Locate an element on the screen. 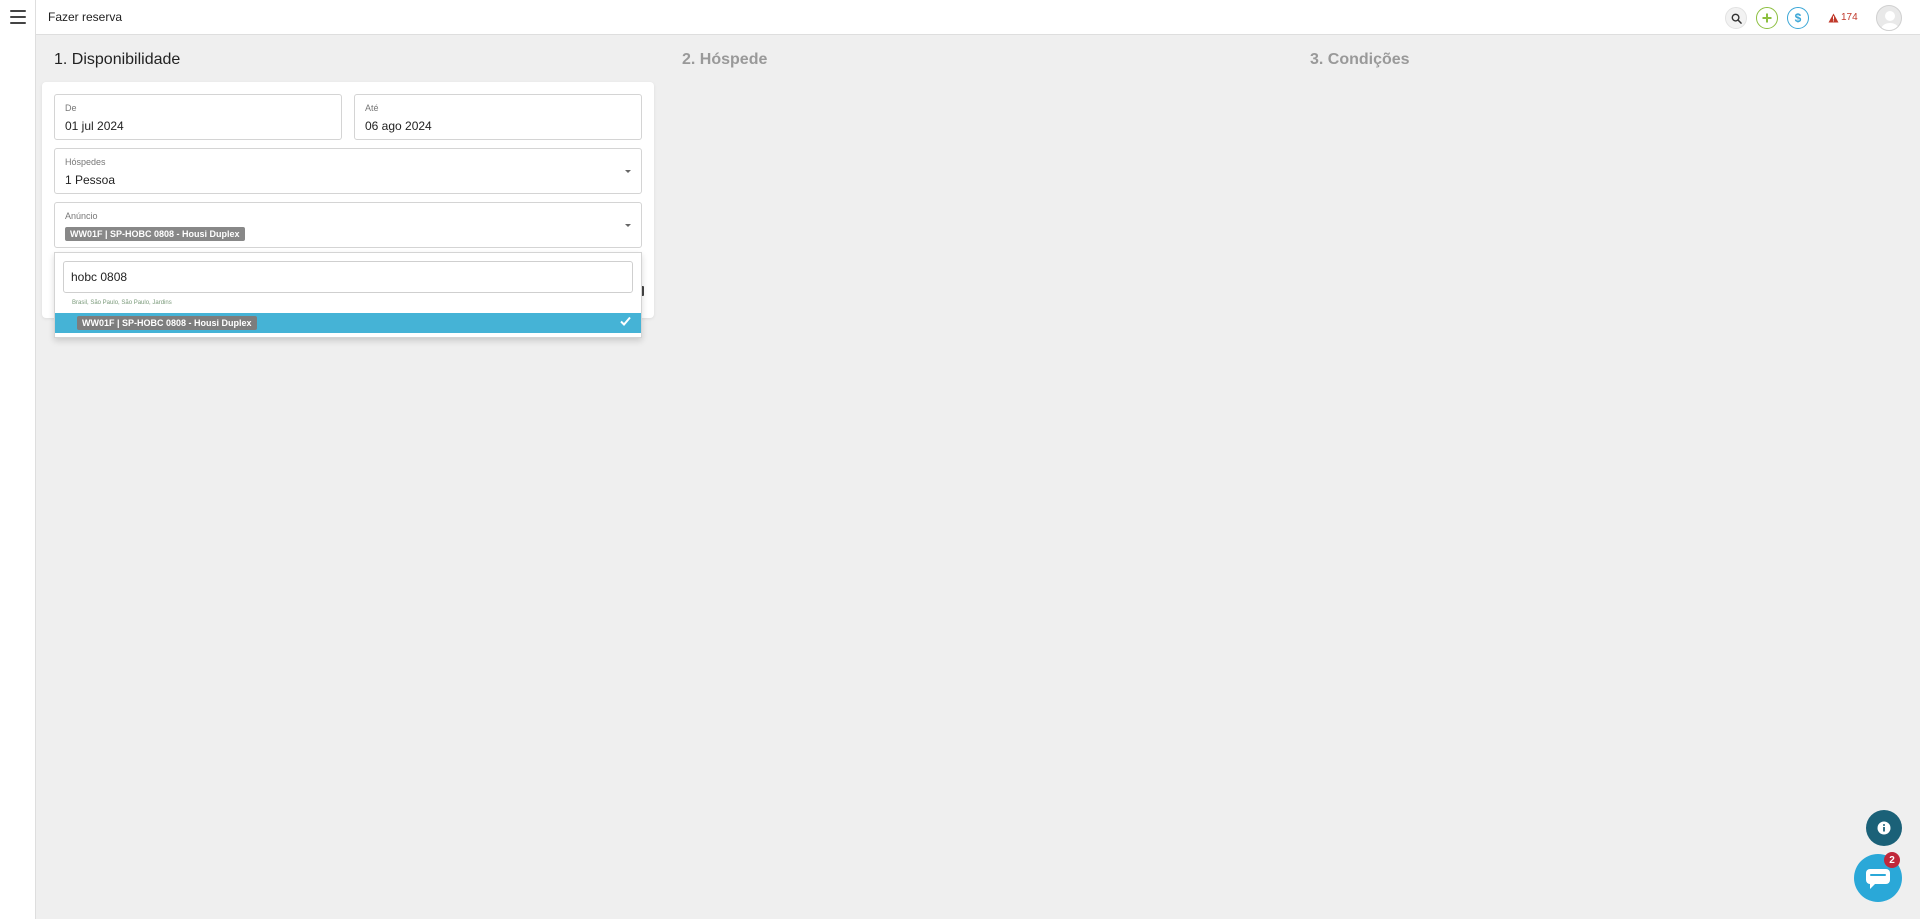  plus-icon is located at coordinates (1767, 18).